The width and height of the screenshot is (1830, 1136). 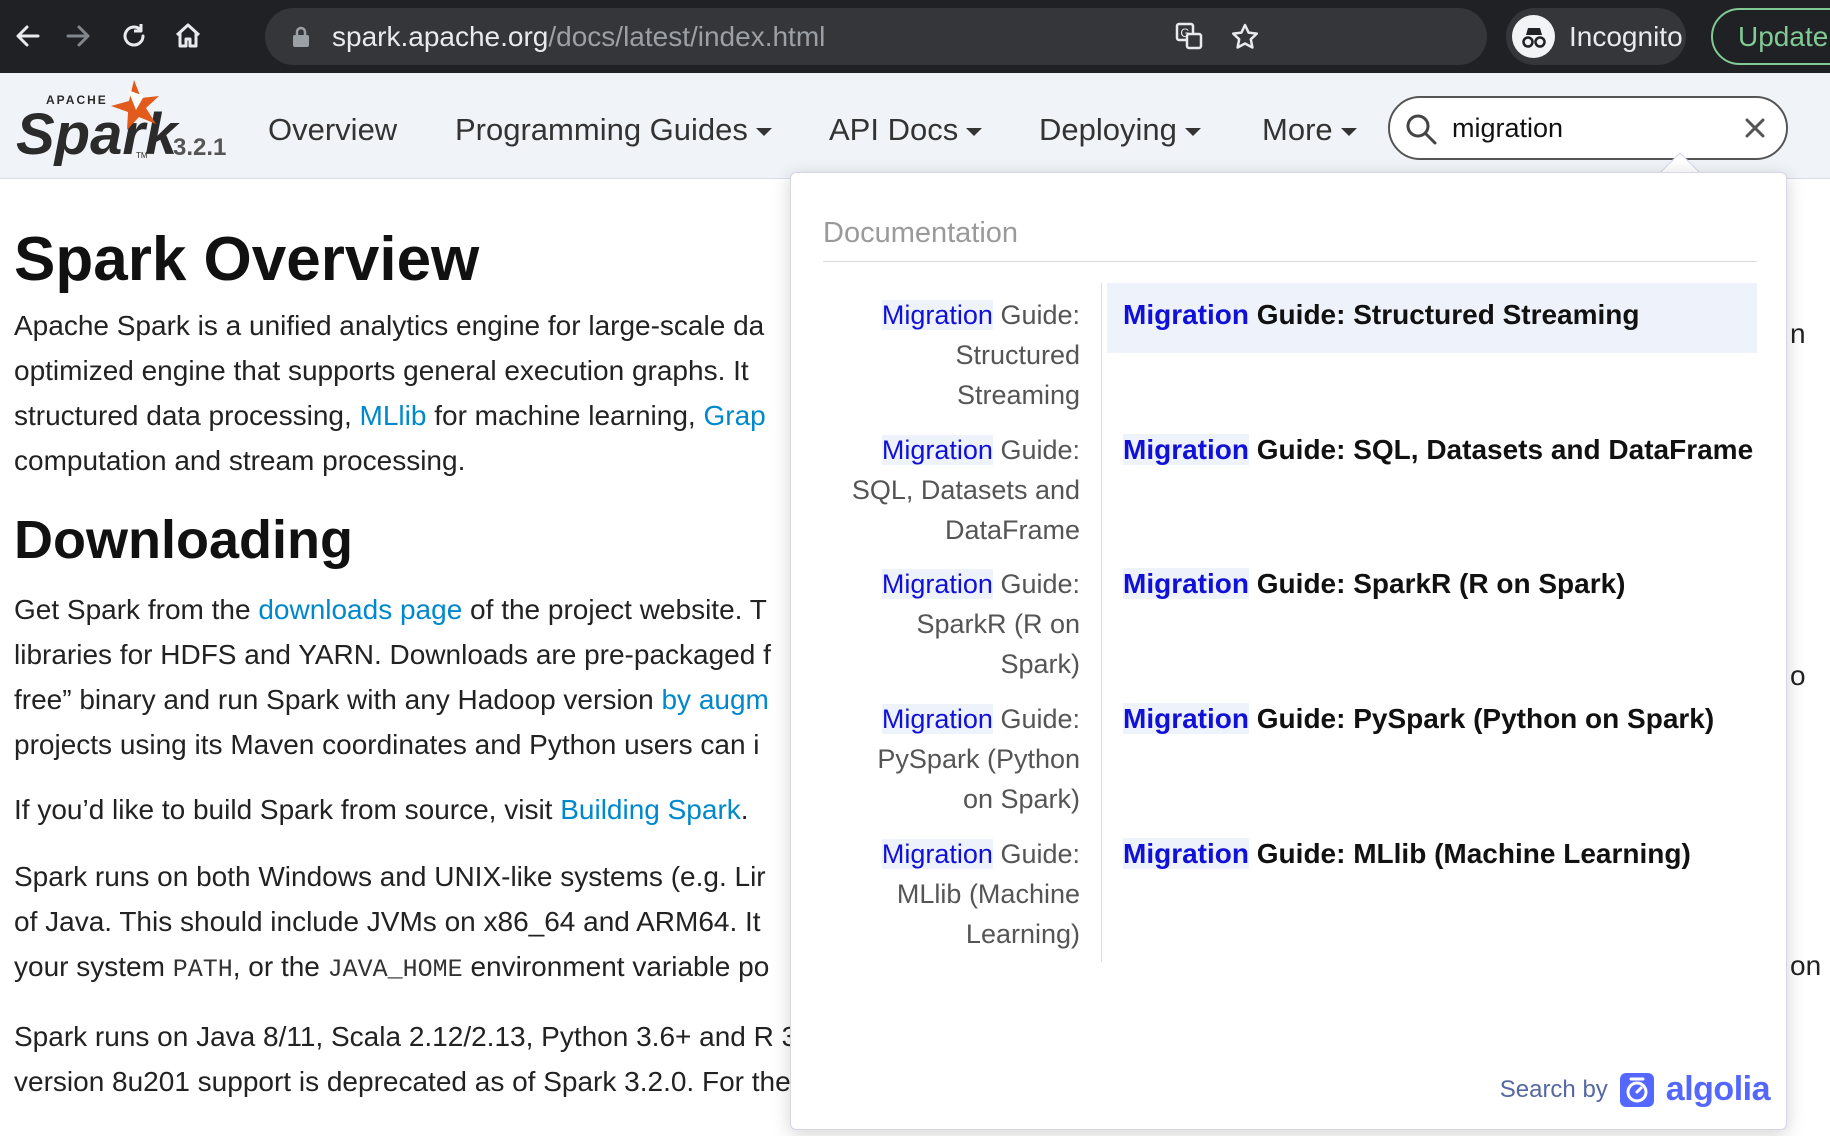 I want to click on home-icon, so click(x=188, y=35).